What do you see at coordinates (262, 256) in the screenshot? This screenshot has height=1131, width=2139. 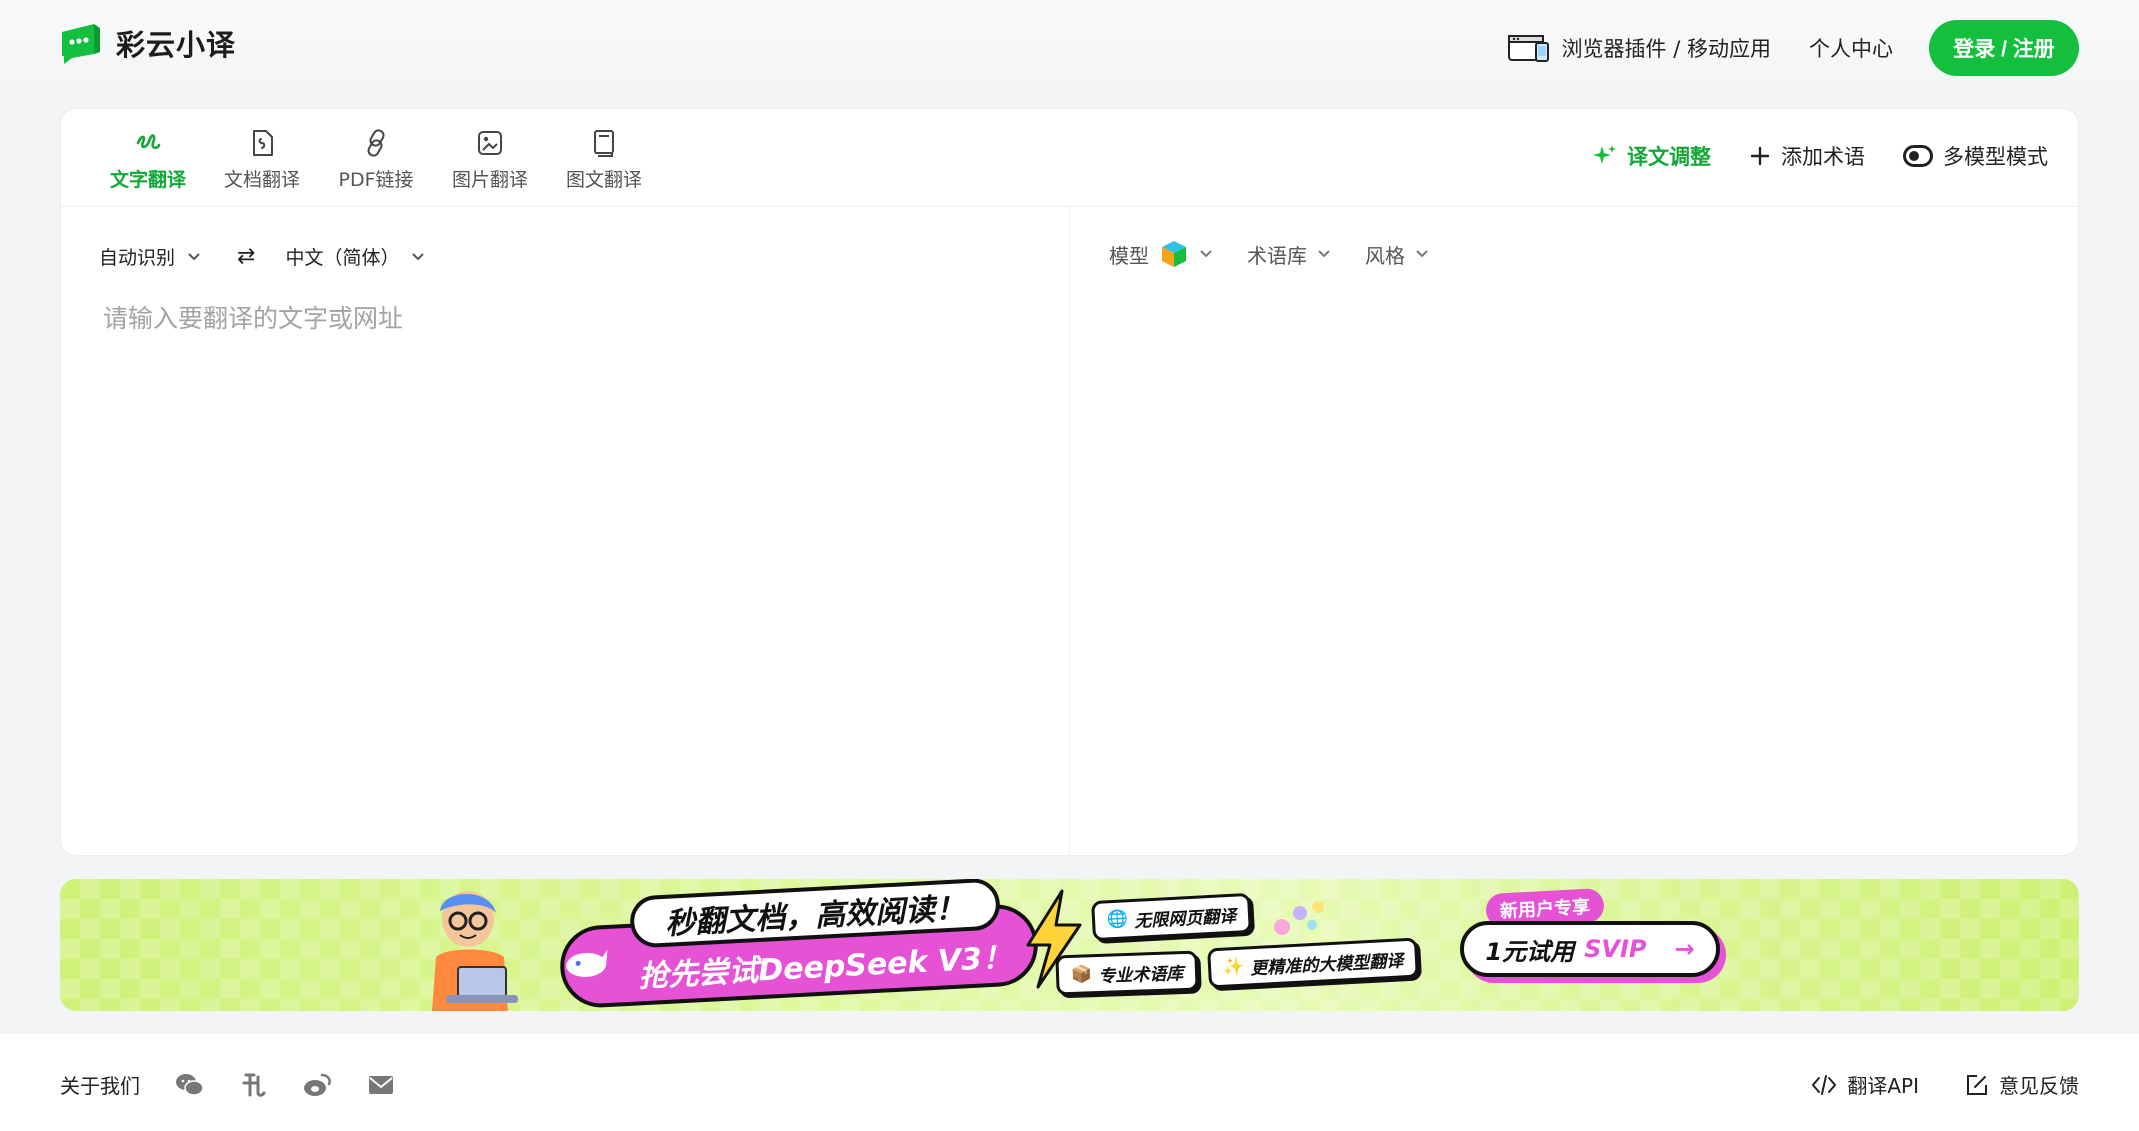 I see `language-selector-row: 自动识别 ⇄ 中文（简体）` at bounding box center [262, 256].